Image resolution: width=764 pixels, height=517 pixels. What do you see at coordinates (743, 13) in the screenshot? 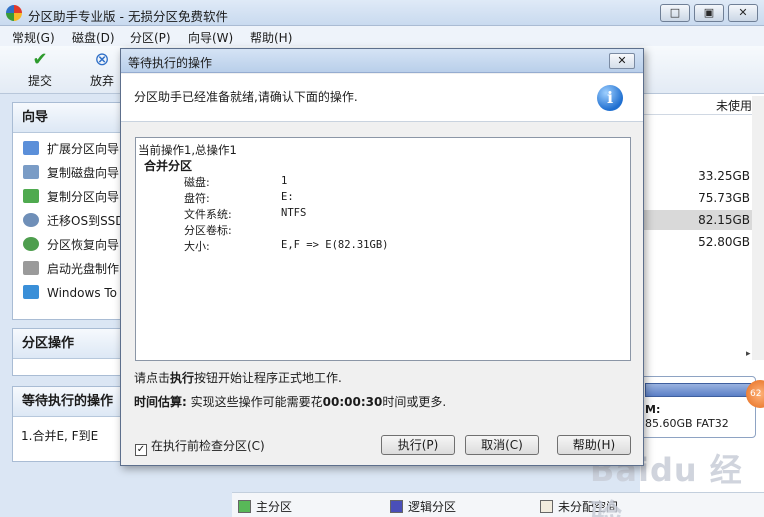
I see `close-button: ✕` at bounding box center [743, 13].